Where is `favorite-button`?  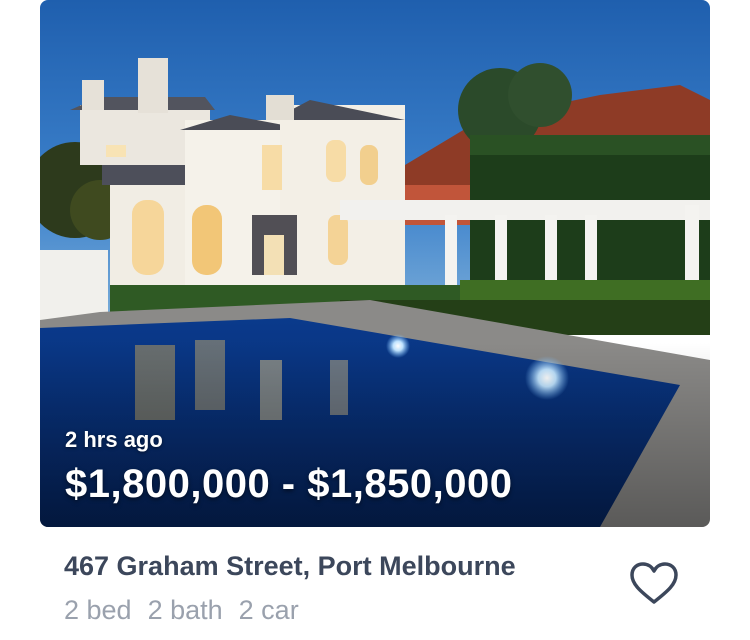
favorite-button is located at coordinates (654, 584).